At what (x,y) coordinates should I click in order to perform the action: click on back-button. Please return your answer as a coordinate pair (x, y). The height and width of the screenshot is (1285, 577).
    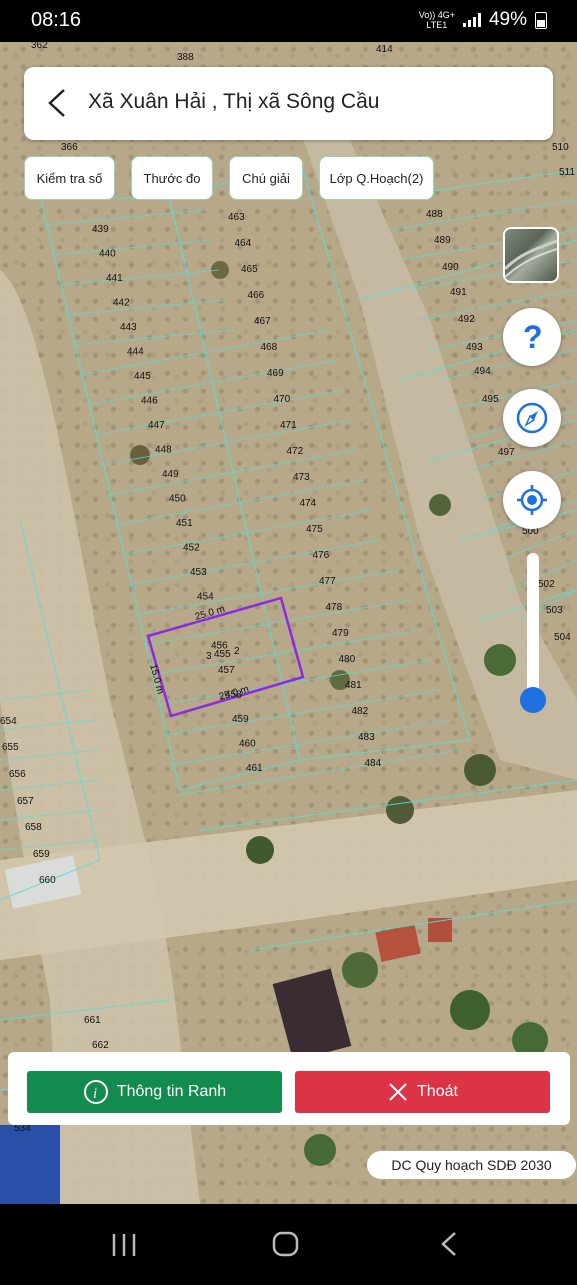
    Looking at the image, I should click on (57, 103).